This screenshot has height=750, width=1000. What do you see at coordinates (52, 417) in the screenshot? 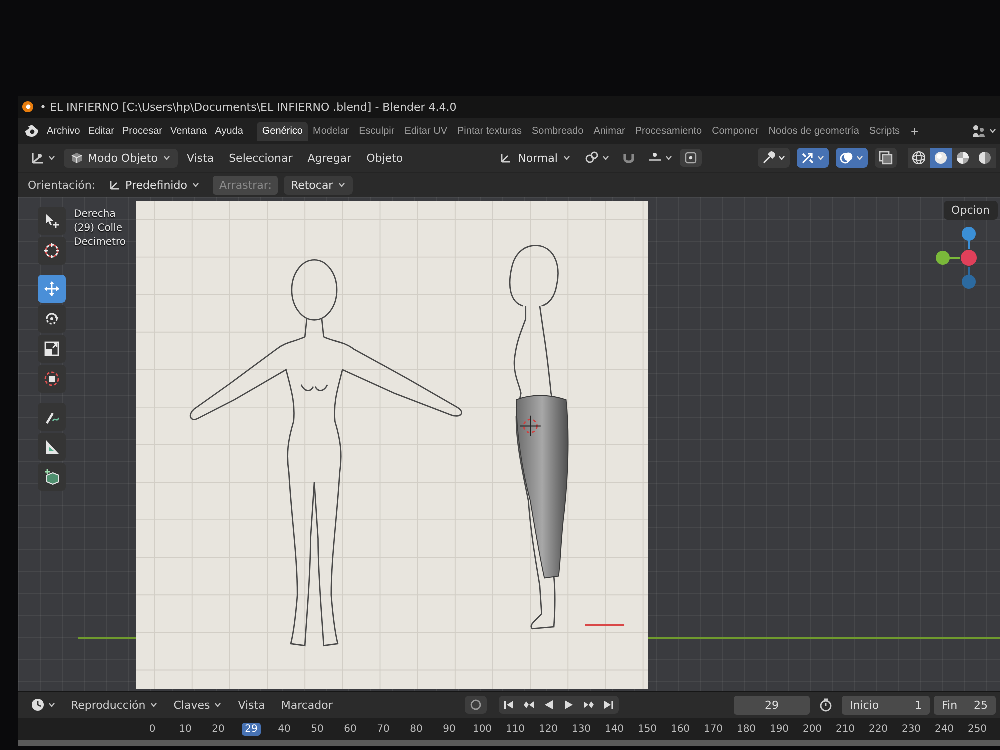
I see `annotate-tool-button` at bounding box center [52, 417].